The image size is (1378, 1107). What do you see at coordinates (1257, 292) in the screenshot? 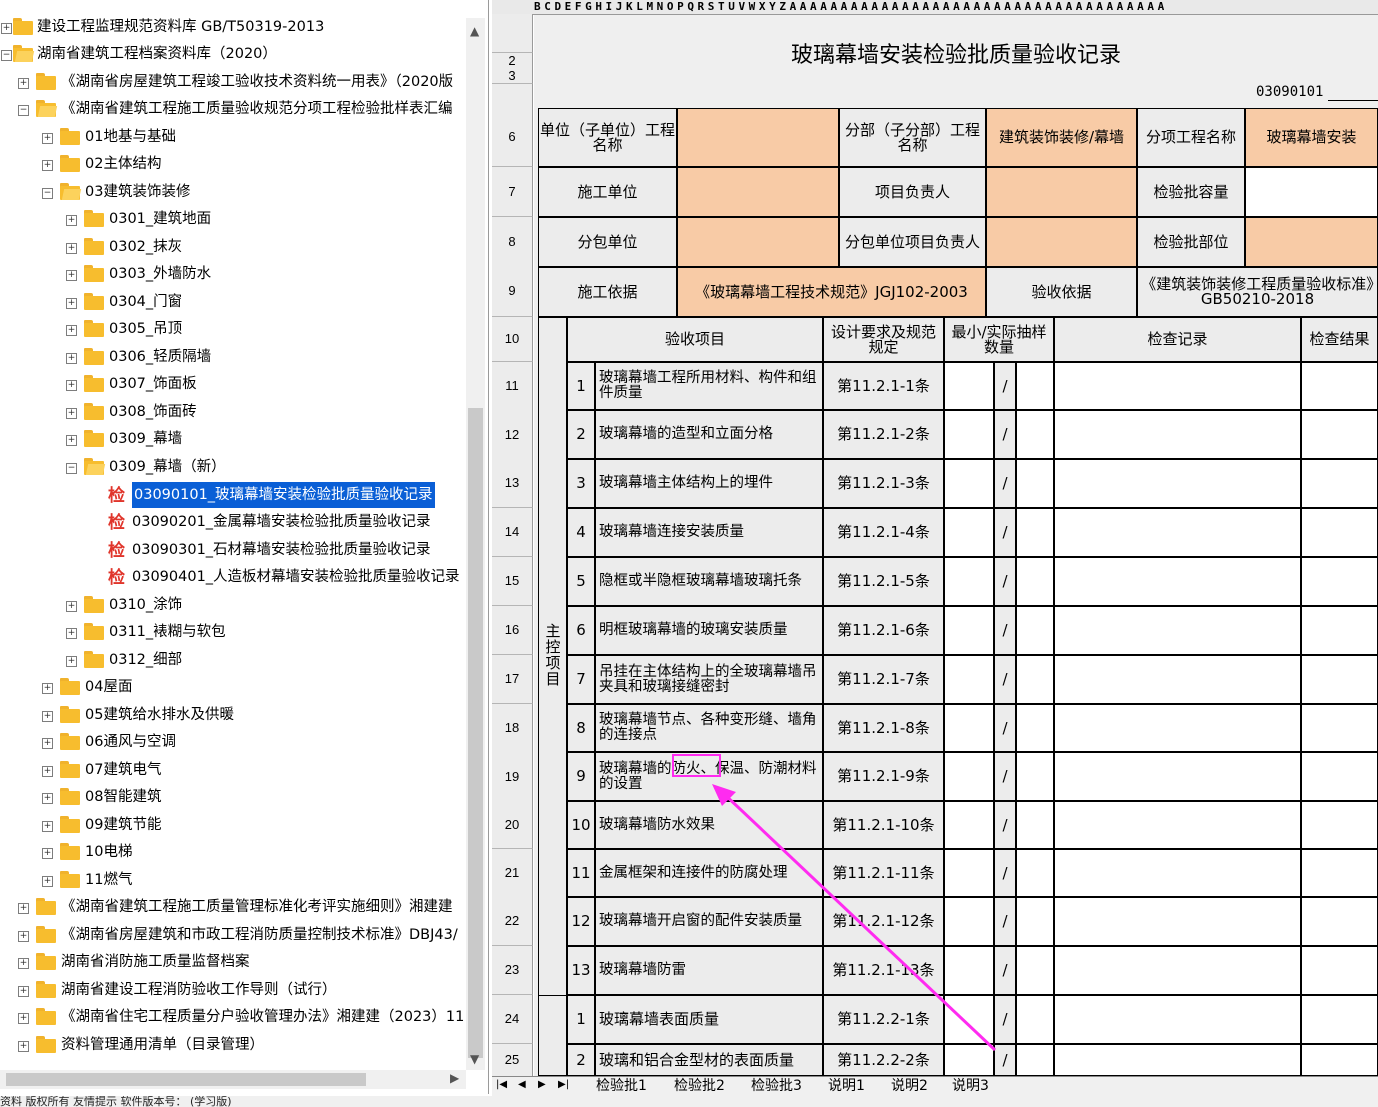
I see `accept-value-field: 《建筑装饰装修工程质量验收标准》GB50210-2018` at bounding box center [1257, 292].